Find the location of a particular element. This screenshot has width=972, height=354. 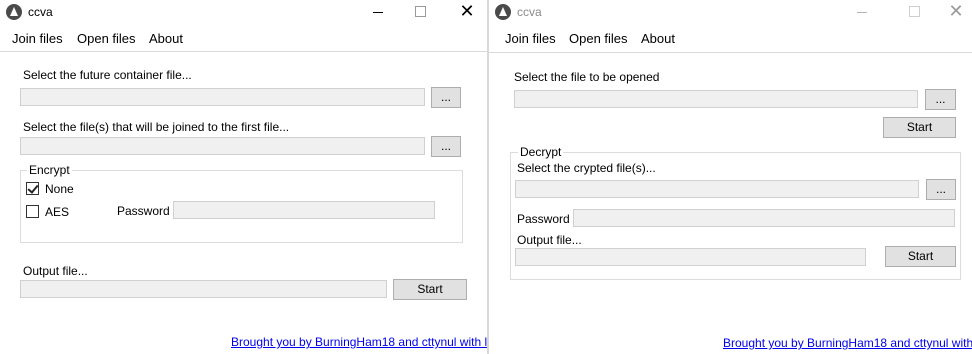

crypted-files-input is located at coordinates (717, 189).